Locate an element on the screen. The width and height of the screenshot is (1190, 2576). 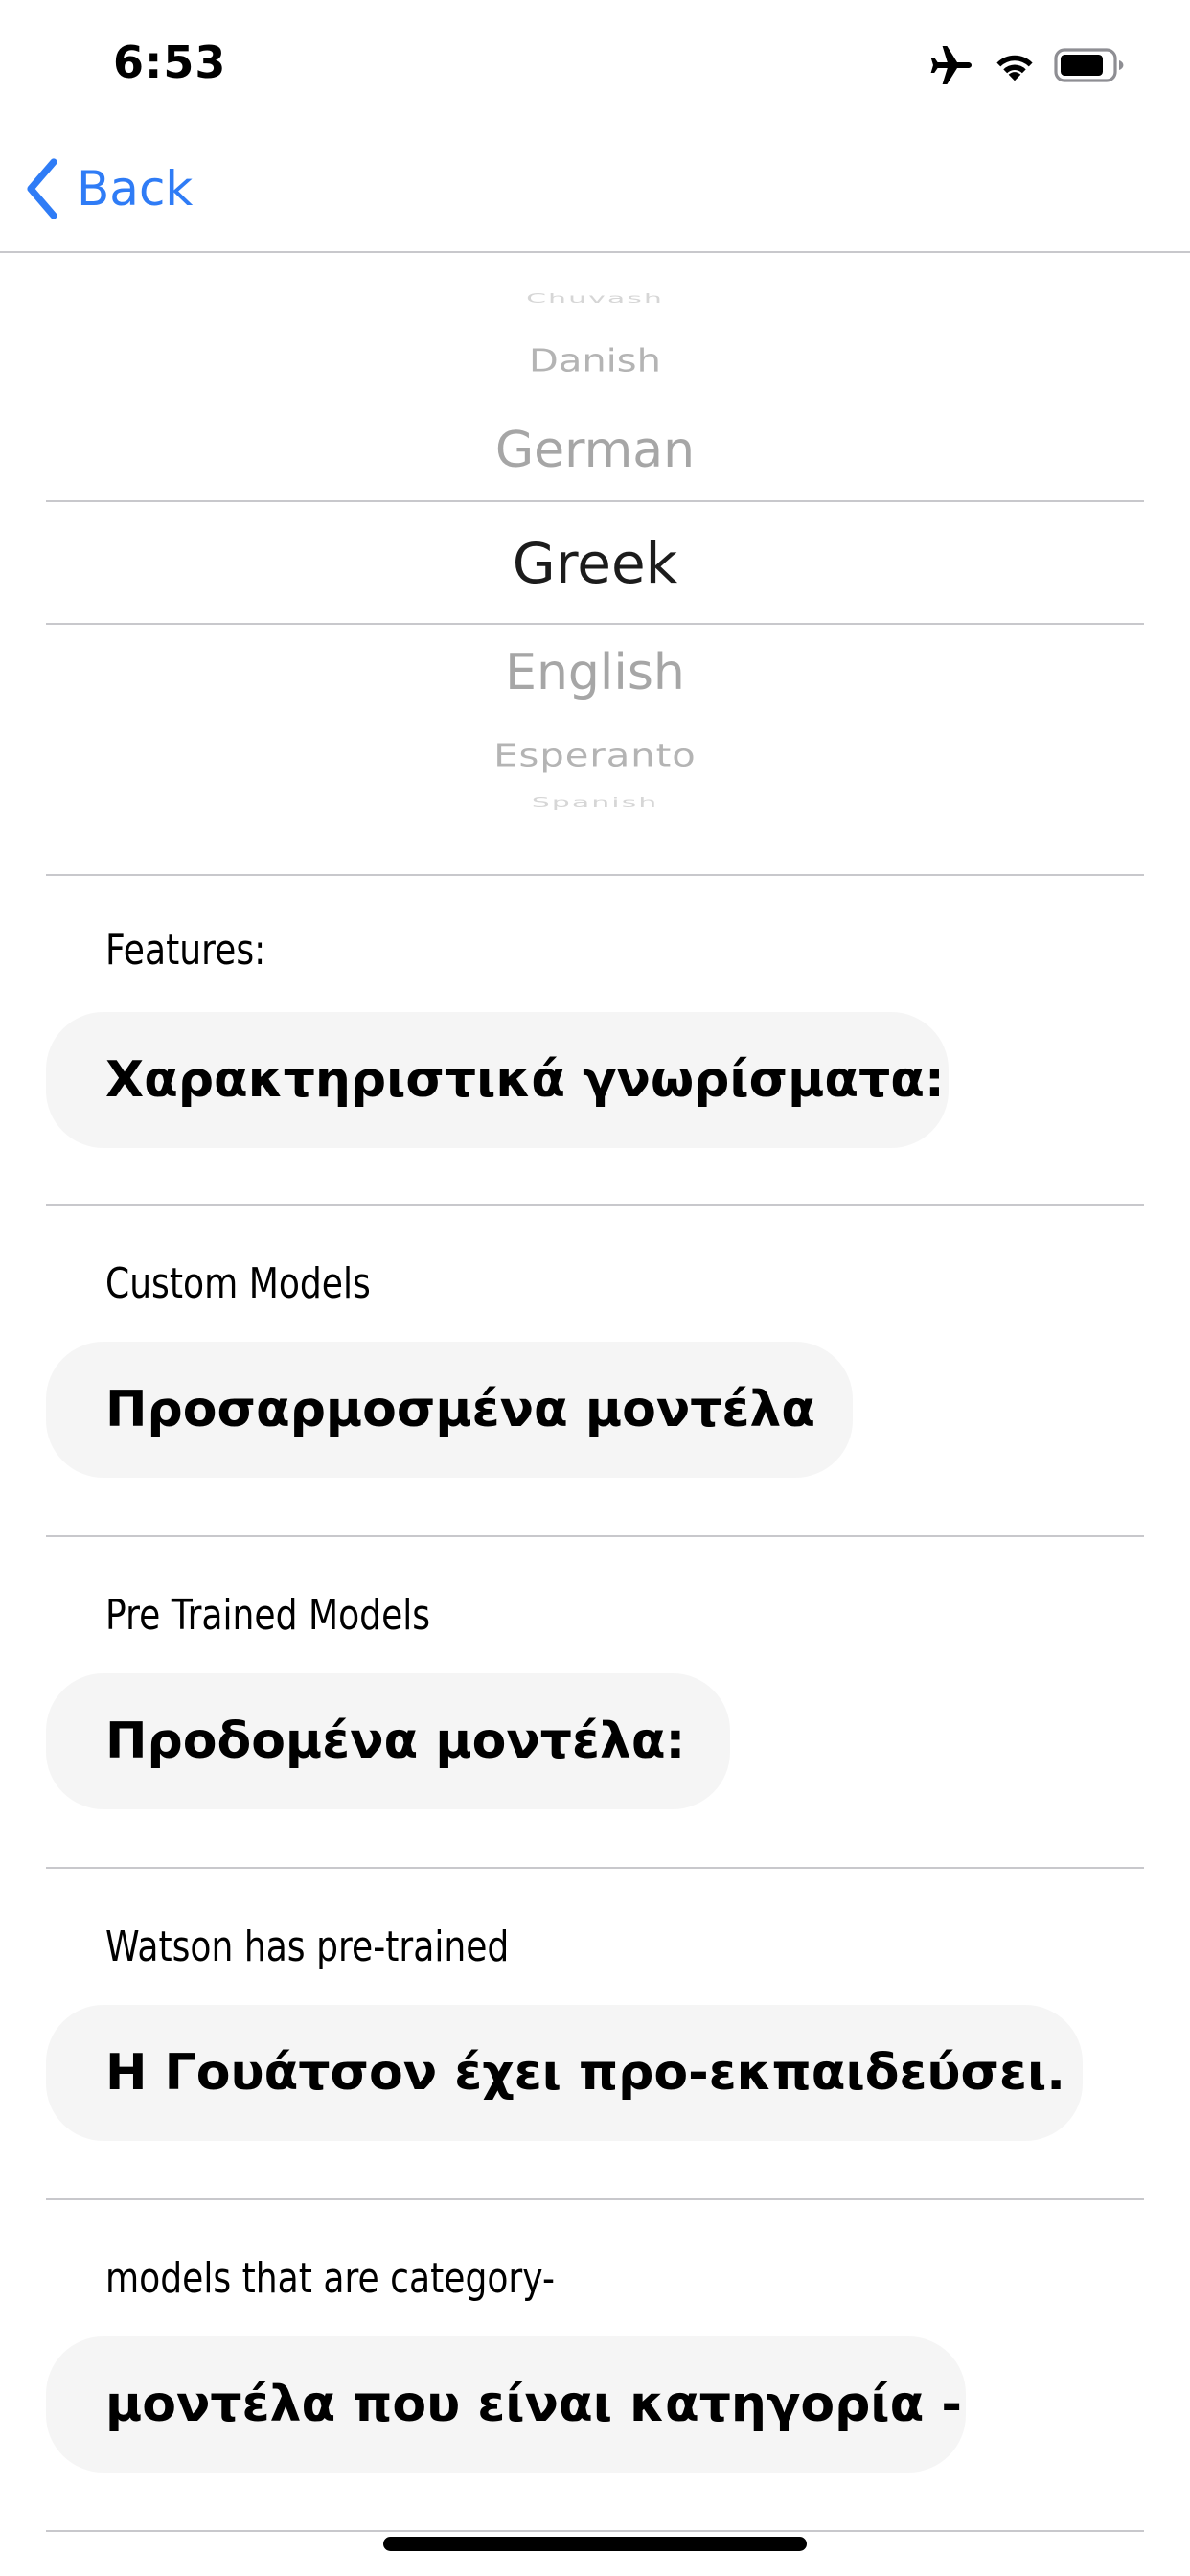
translation-bubble: Χαρακτηριστικά γνωρίσματα: is located at coordinates (498, 1080).